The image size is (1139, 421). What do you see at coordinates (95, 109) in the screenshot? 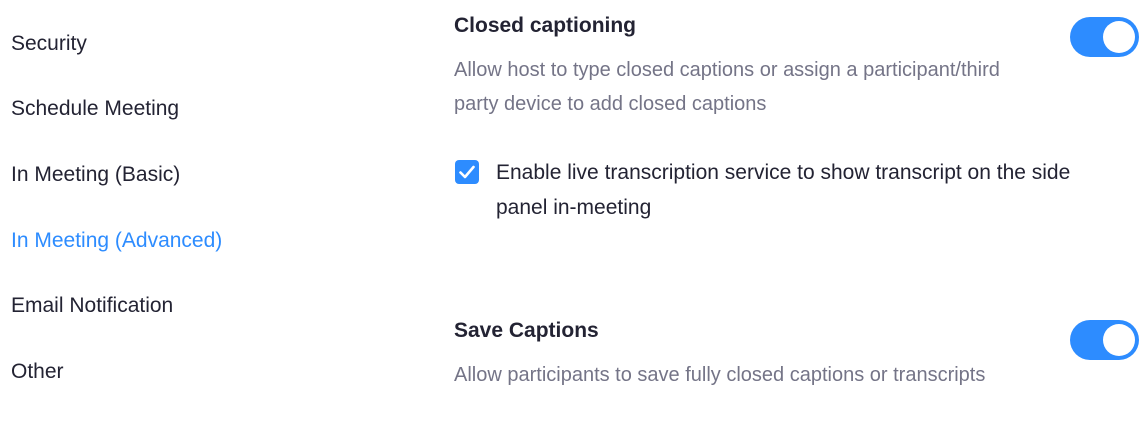
I see `sidebar-item-schedule-meeting: Schedule Meeting` at bounding box center [95, 109].